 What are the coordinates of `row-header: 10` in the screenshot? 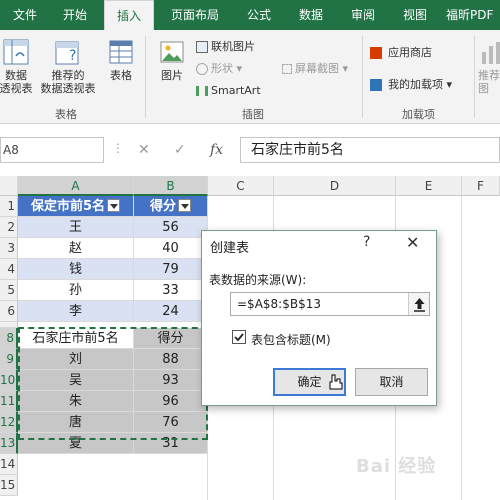 It's located at (9, 380).